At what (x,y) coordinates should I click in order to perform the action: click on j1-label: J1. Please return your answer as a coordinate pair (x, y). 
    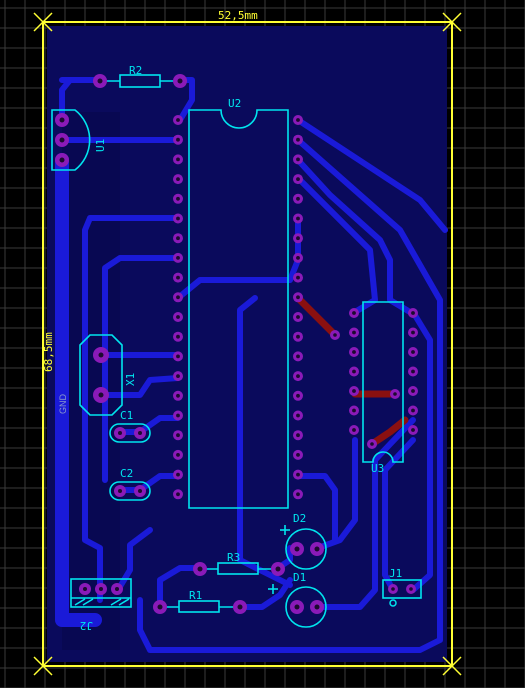
    Looking at the image, I should click on (395, 573).